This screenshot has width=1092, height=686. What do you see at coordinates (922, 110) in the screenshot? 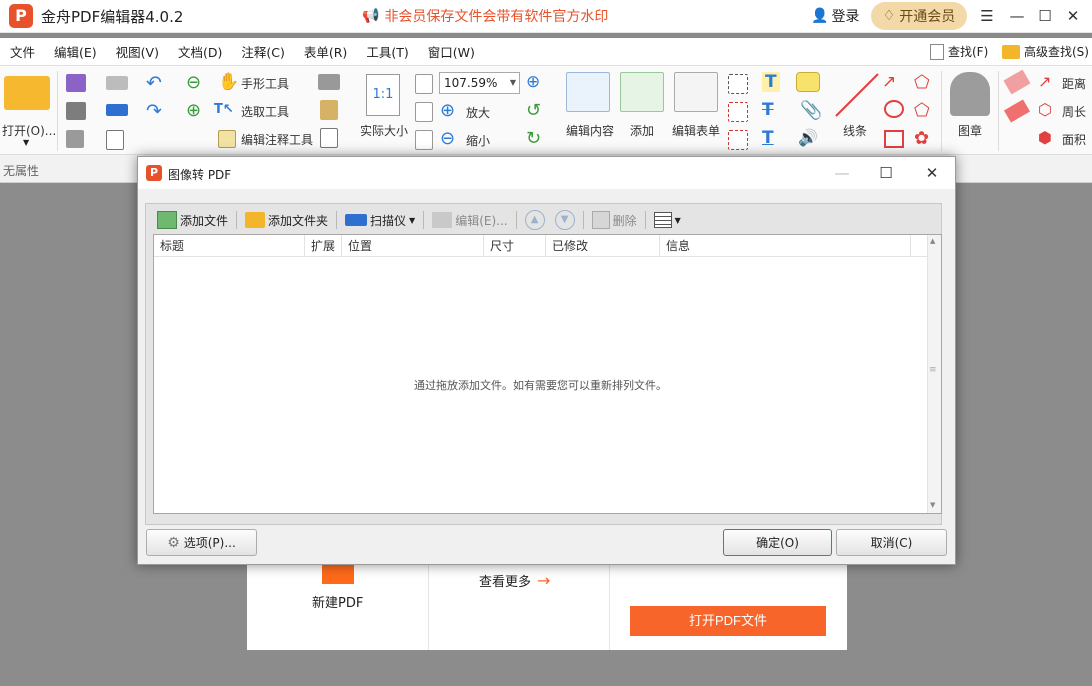
I see `polygon-icon: ⬠` at bounding box center [922, 110].